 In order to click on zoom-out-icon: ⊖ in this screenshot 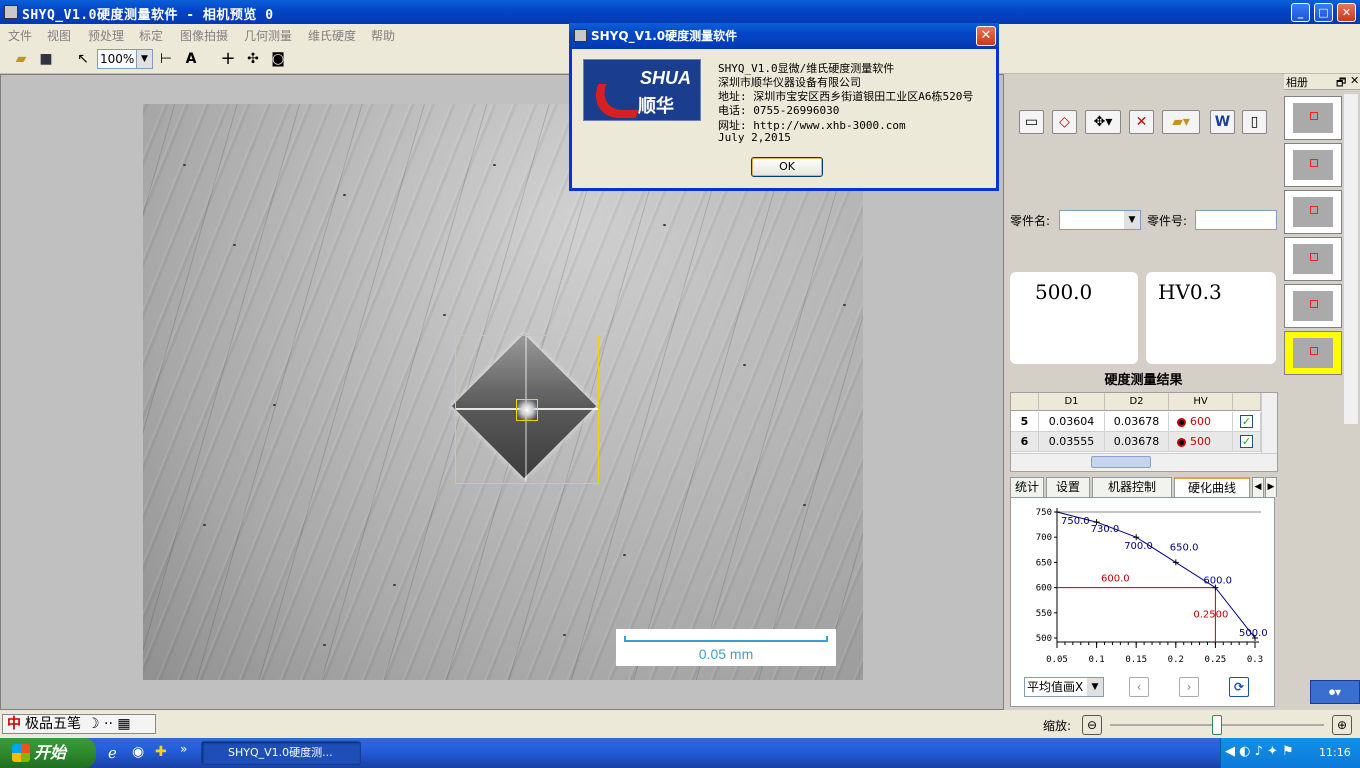, I will do `click(1092, 725)`.